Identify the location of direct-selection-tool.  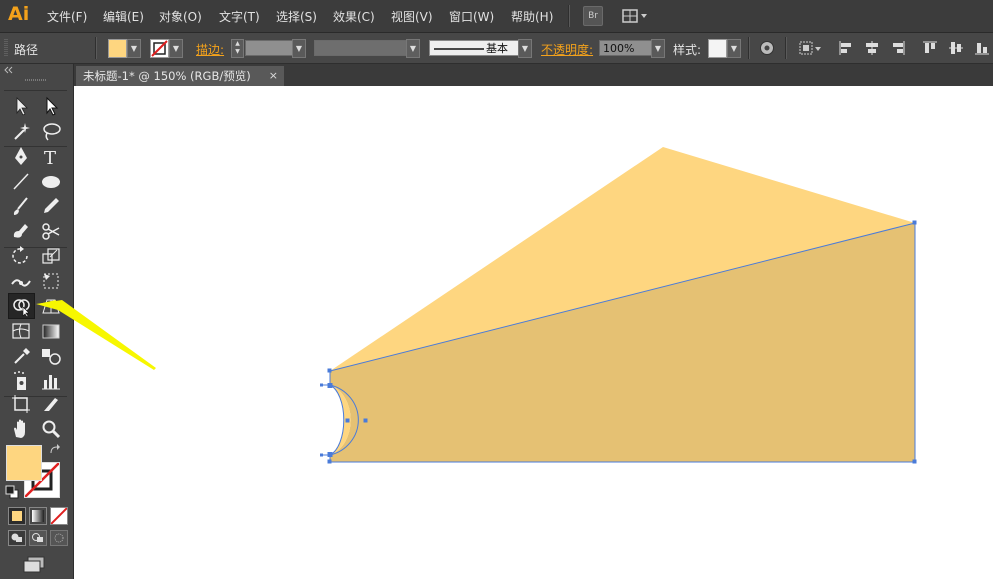
(51, 106).